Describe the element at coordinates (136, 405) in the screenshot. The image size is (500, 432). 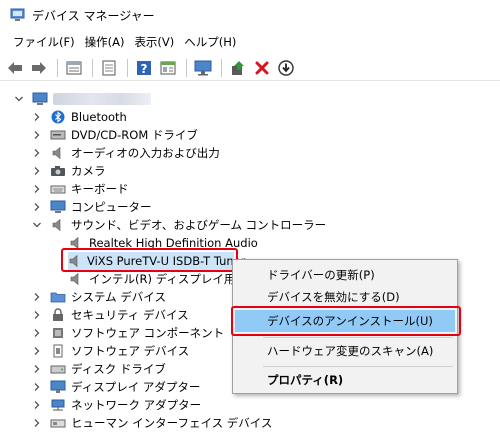
I see `tree-item-label: ネットワーク アダプター` at that location.